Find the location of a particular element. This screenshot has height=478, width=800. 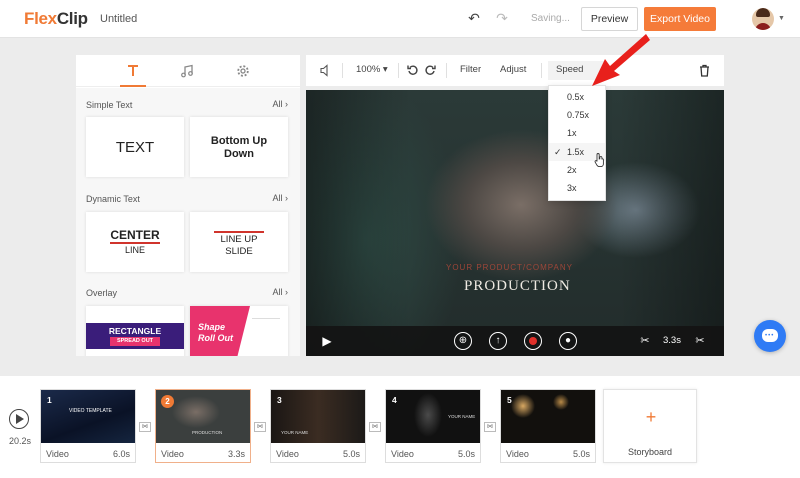

trash-icon is located at coordinates (704, 70).